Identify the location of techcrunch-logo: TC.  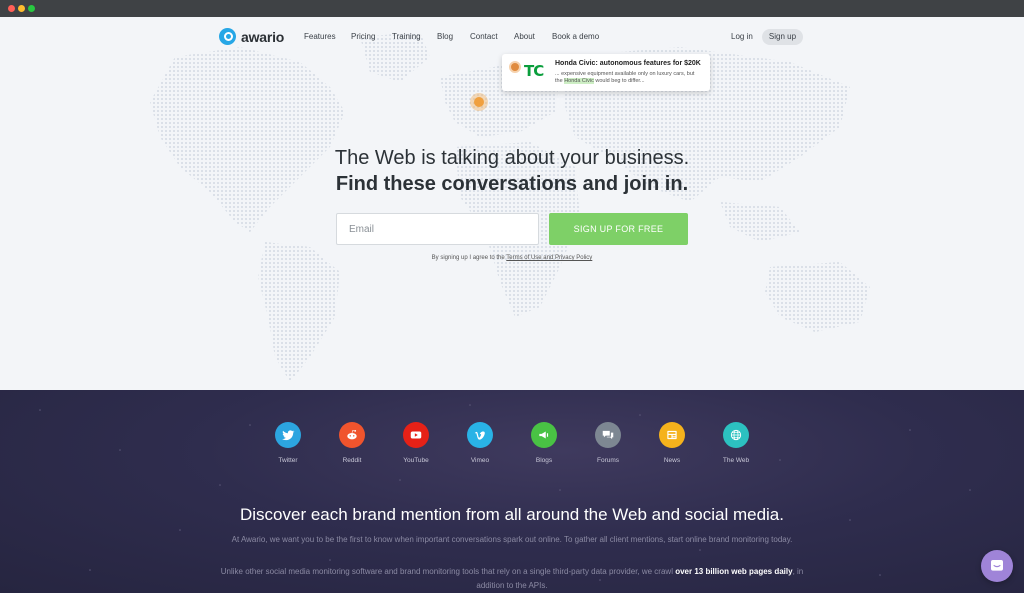
(534, 71).